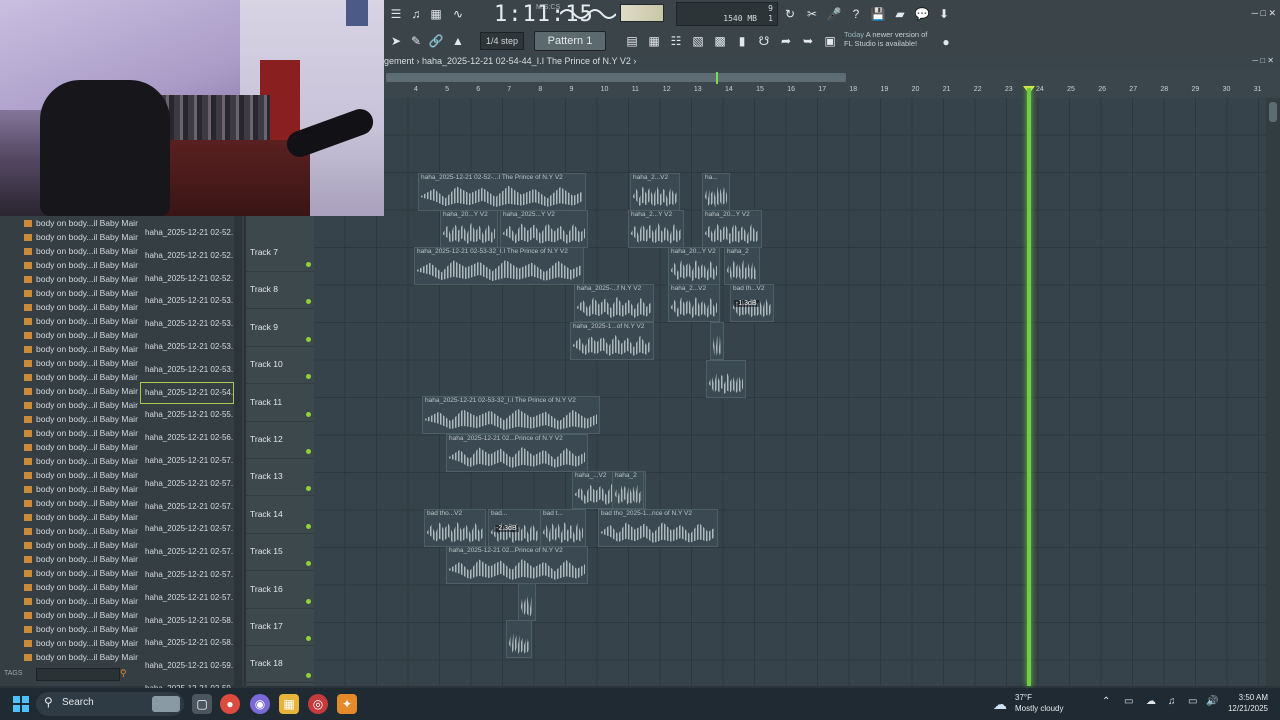 The height and width of the screenshot is (720, 1280). Describe the element at coordinates (612, 341) in the screenshot. I see `audio-clip: haha_2025-1...of N.Y V2` at that location.